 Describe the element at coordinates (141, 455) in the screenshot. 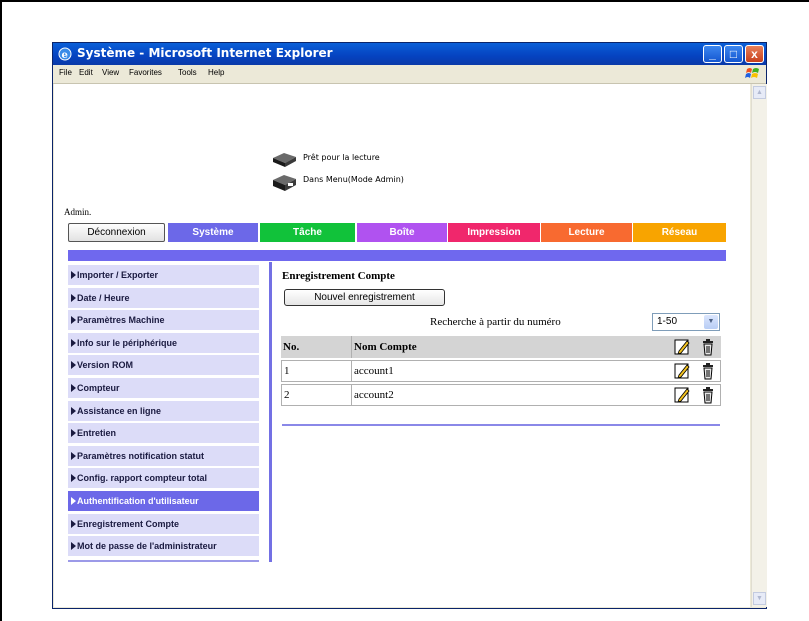

I see `sidebar-item-label: Paramètres notification statut` at that location.